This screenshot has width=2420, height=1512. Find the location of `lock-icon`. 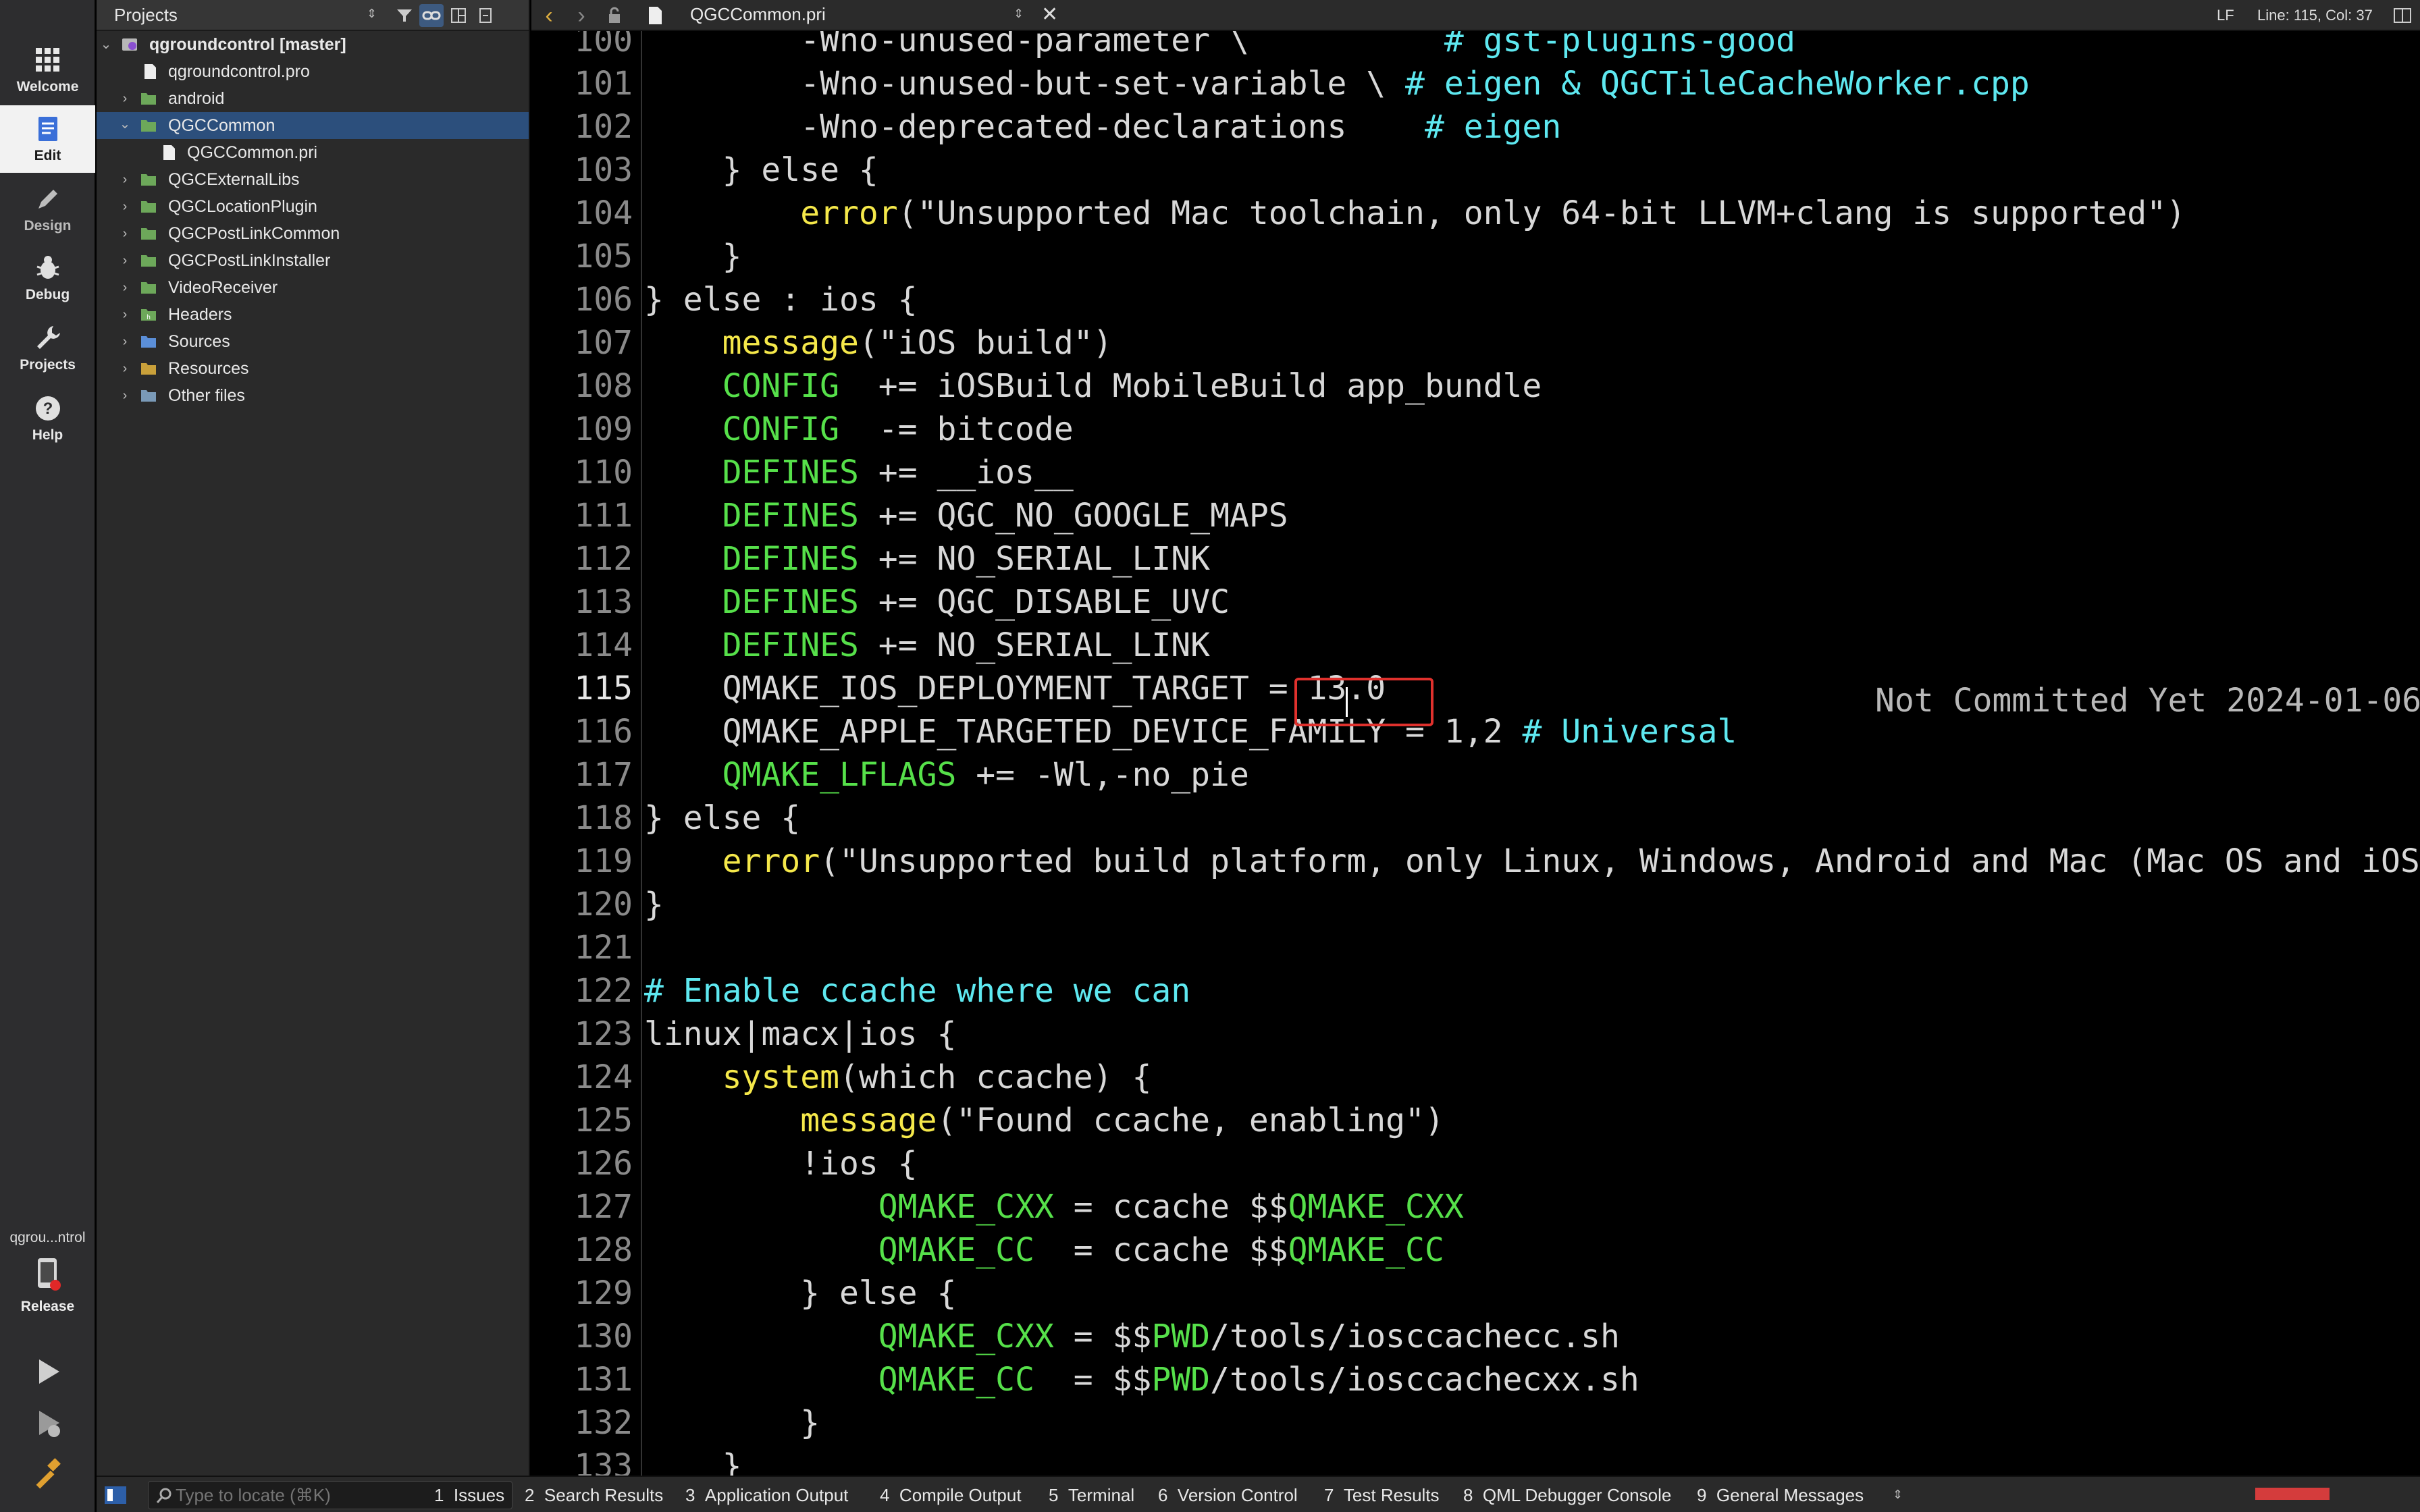

lock-icon is located at coordinates (614, 15).